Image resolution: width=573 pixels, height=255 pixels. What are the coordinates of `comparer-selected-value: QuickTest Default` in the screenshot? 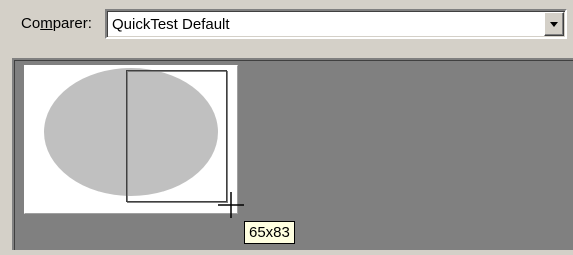 It's located at (171, 24).